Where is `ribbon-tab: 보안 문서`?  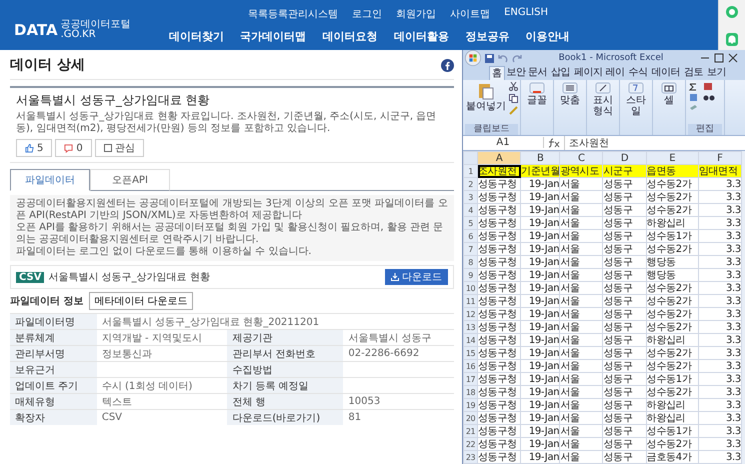 ribbon-tab: 보안 문서 is located at coordinates (527, 73).